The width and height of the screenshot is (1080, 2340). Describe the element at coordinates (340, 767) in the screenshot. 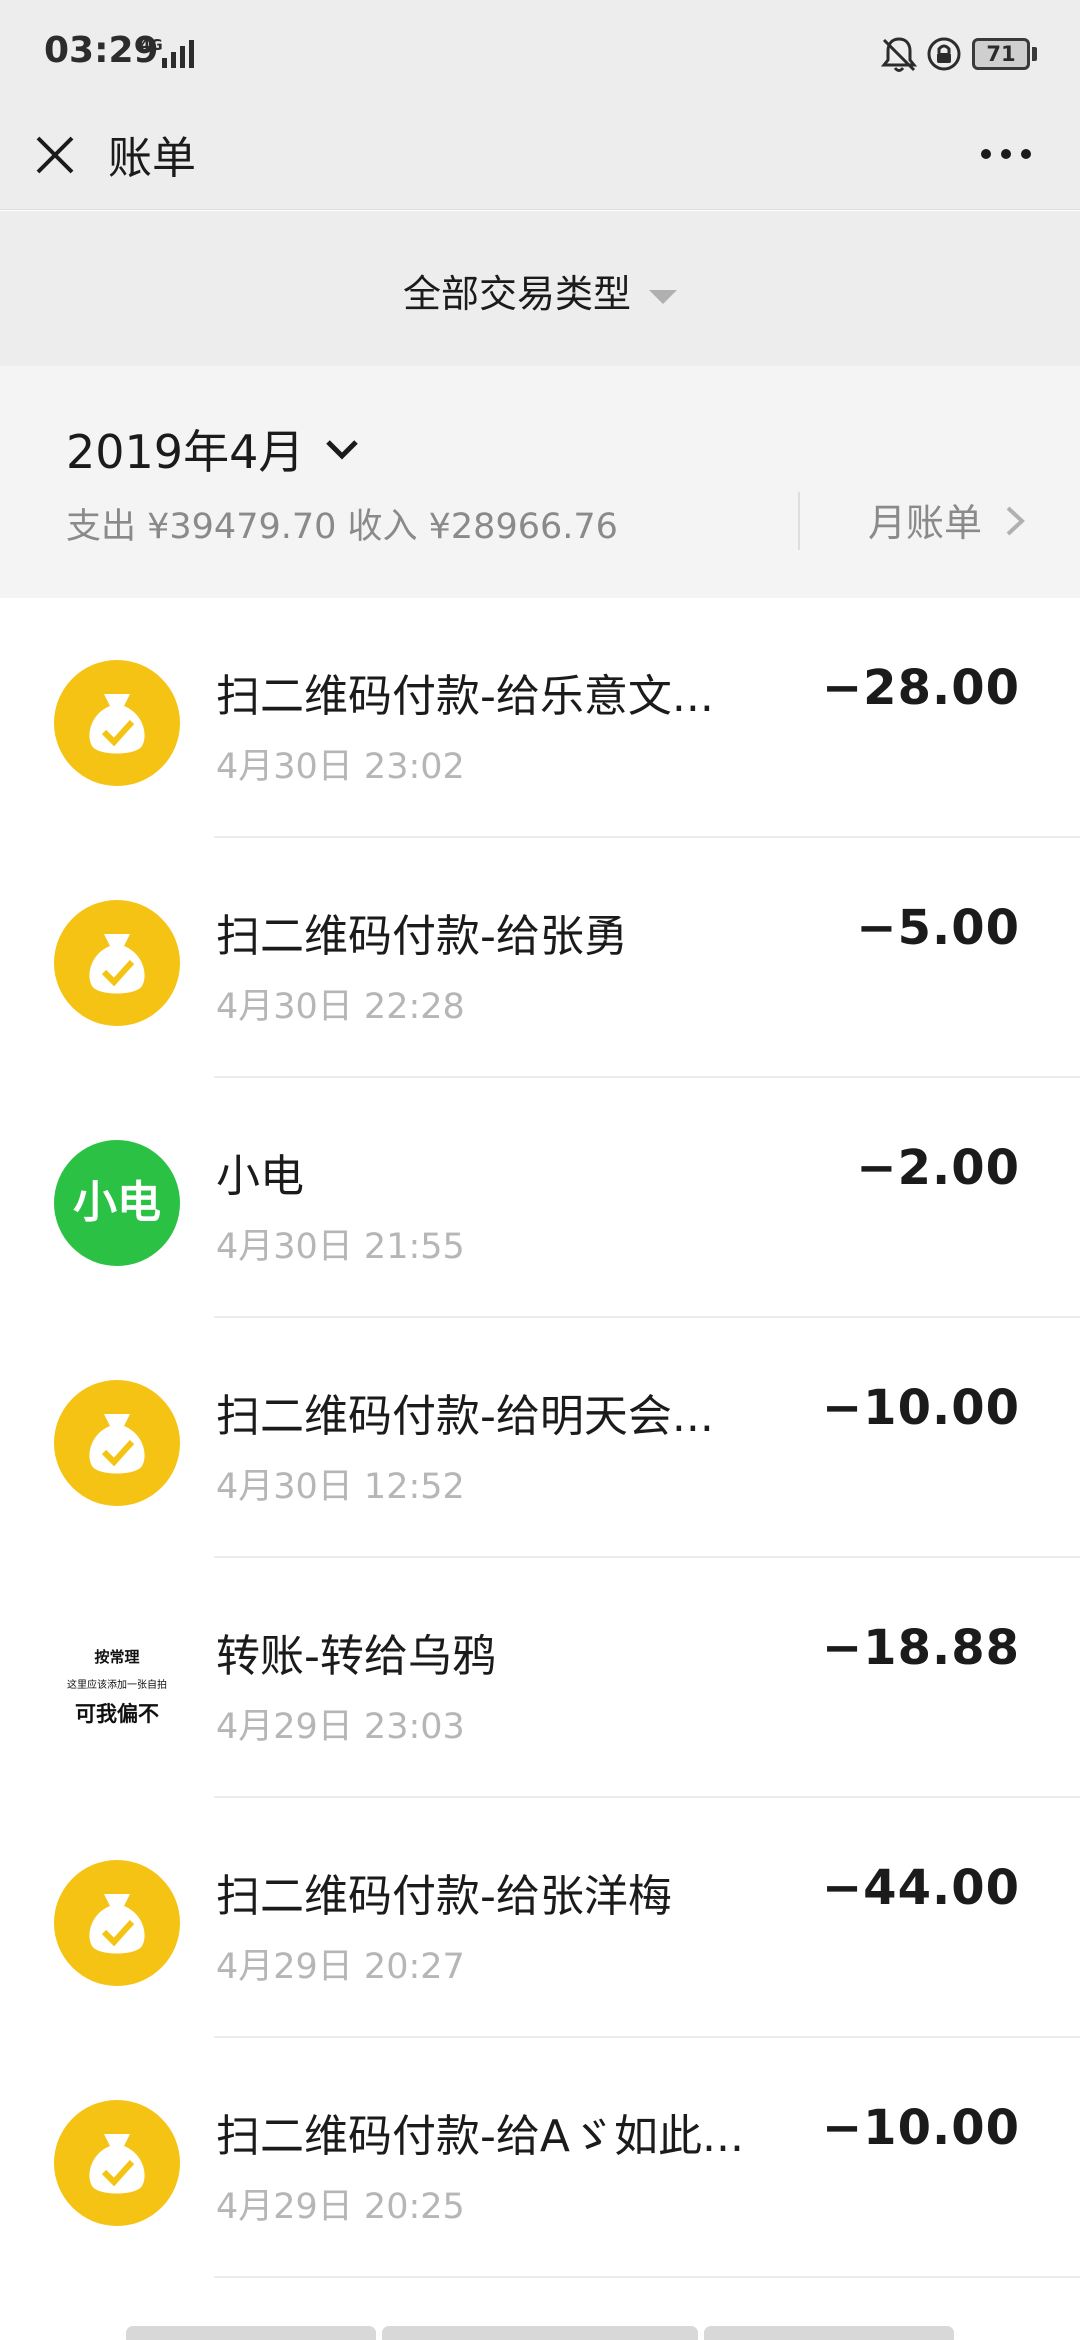

I see `transaction-time: 4月30日 23:02` at that location.